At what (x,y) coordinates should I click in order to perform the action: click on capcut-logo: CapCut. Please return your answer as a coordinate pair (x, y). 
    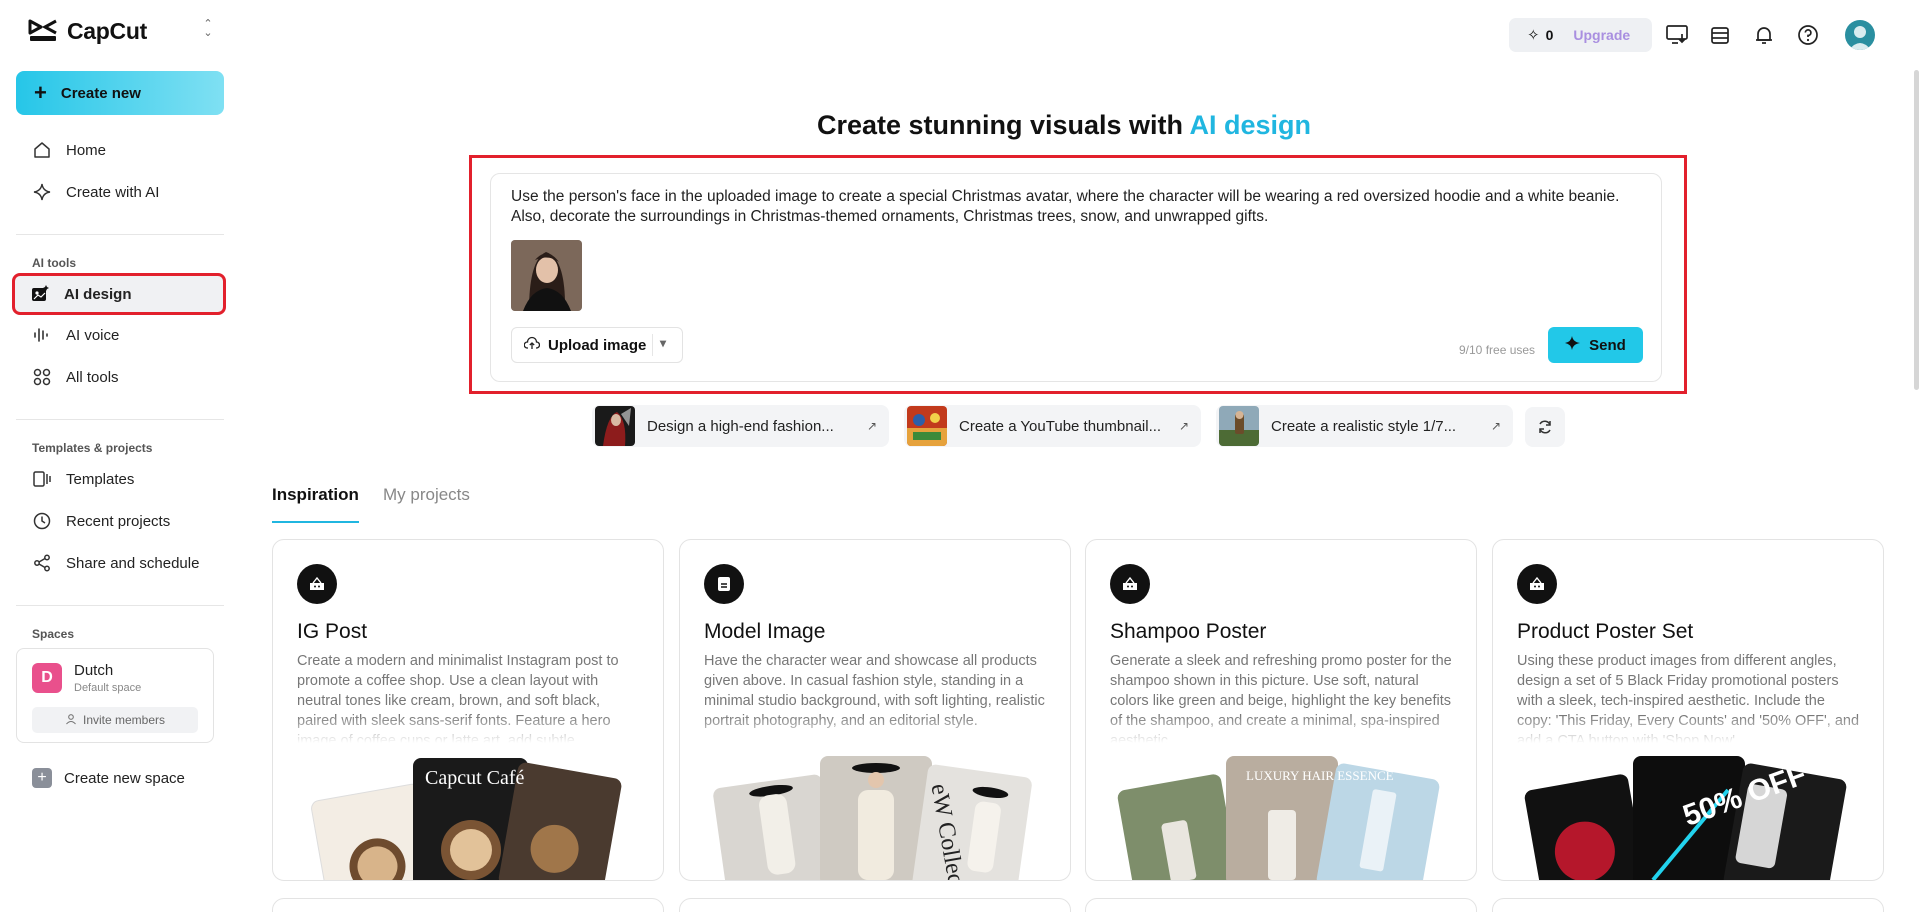
    Looking at the image, I should click on (87, 31).